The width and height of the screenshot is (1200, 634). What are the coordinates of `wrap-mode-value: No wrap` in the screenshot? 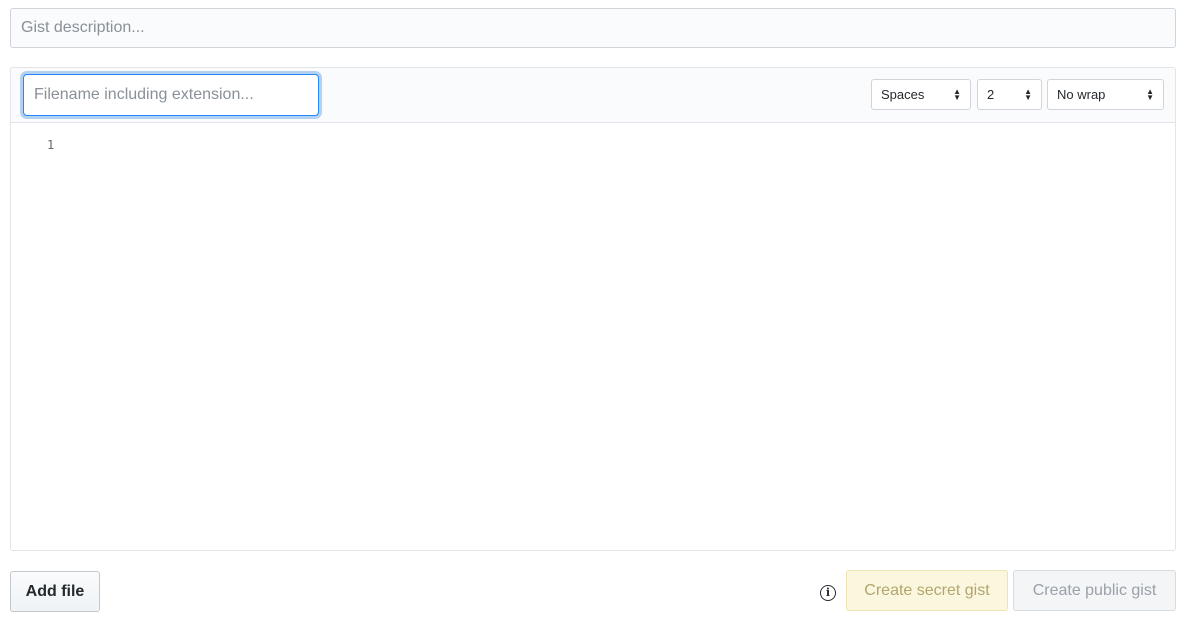 It's located at (1081, 94).